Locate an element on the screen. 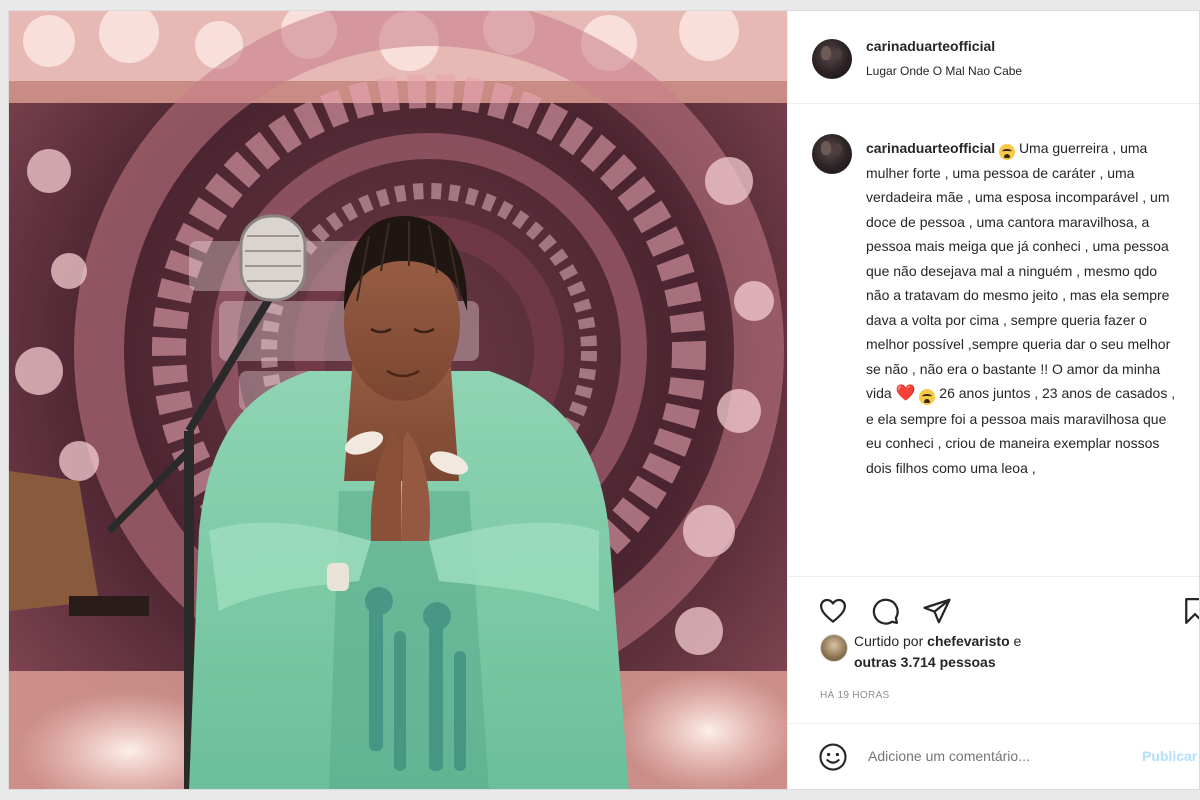  comment-icon is located at coordinates (885, 611).